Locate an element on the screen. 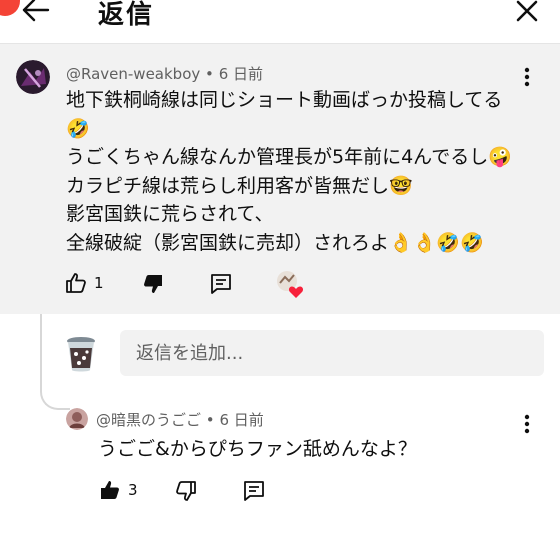  back-button is located at coordinates (34, 14).